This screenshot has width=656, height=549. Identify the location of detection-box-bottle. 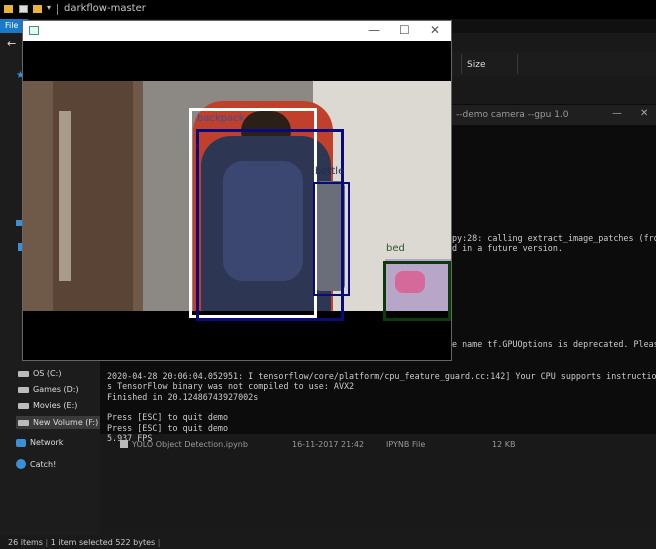
(331, 239).